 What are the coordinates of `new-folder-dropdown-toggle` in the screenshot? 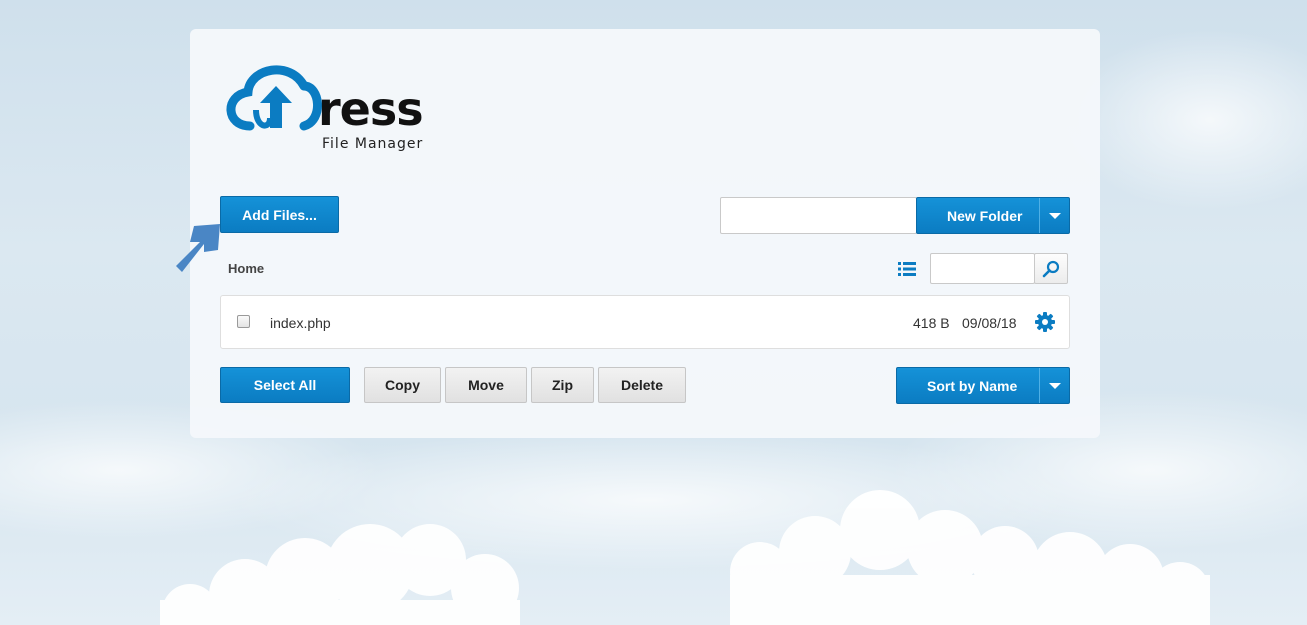 It's located at (1054, 215).